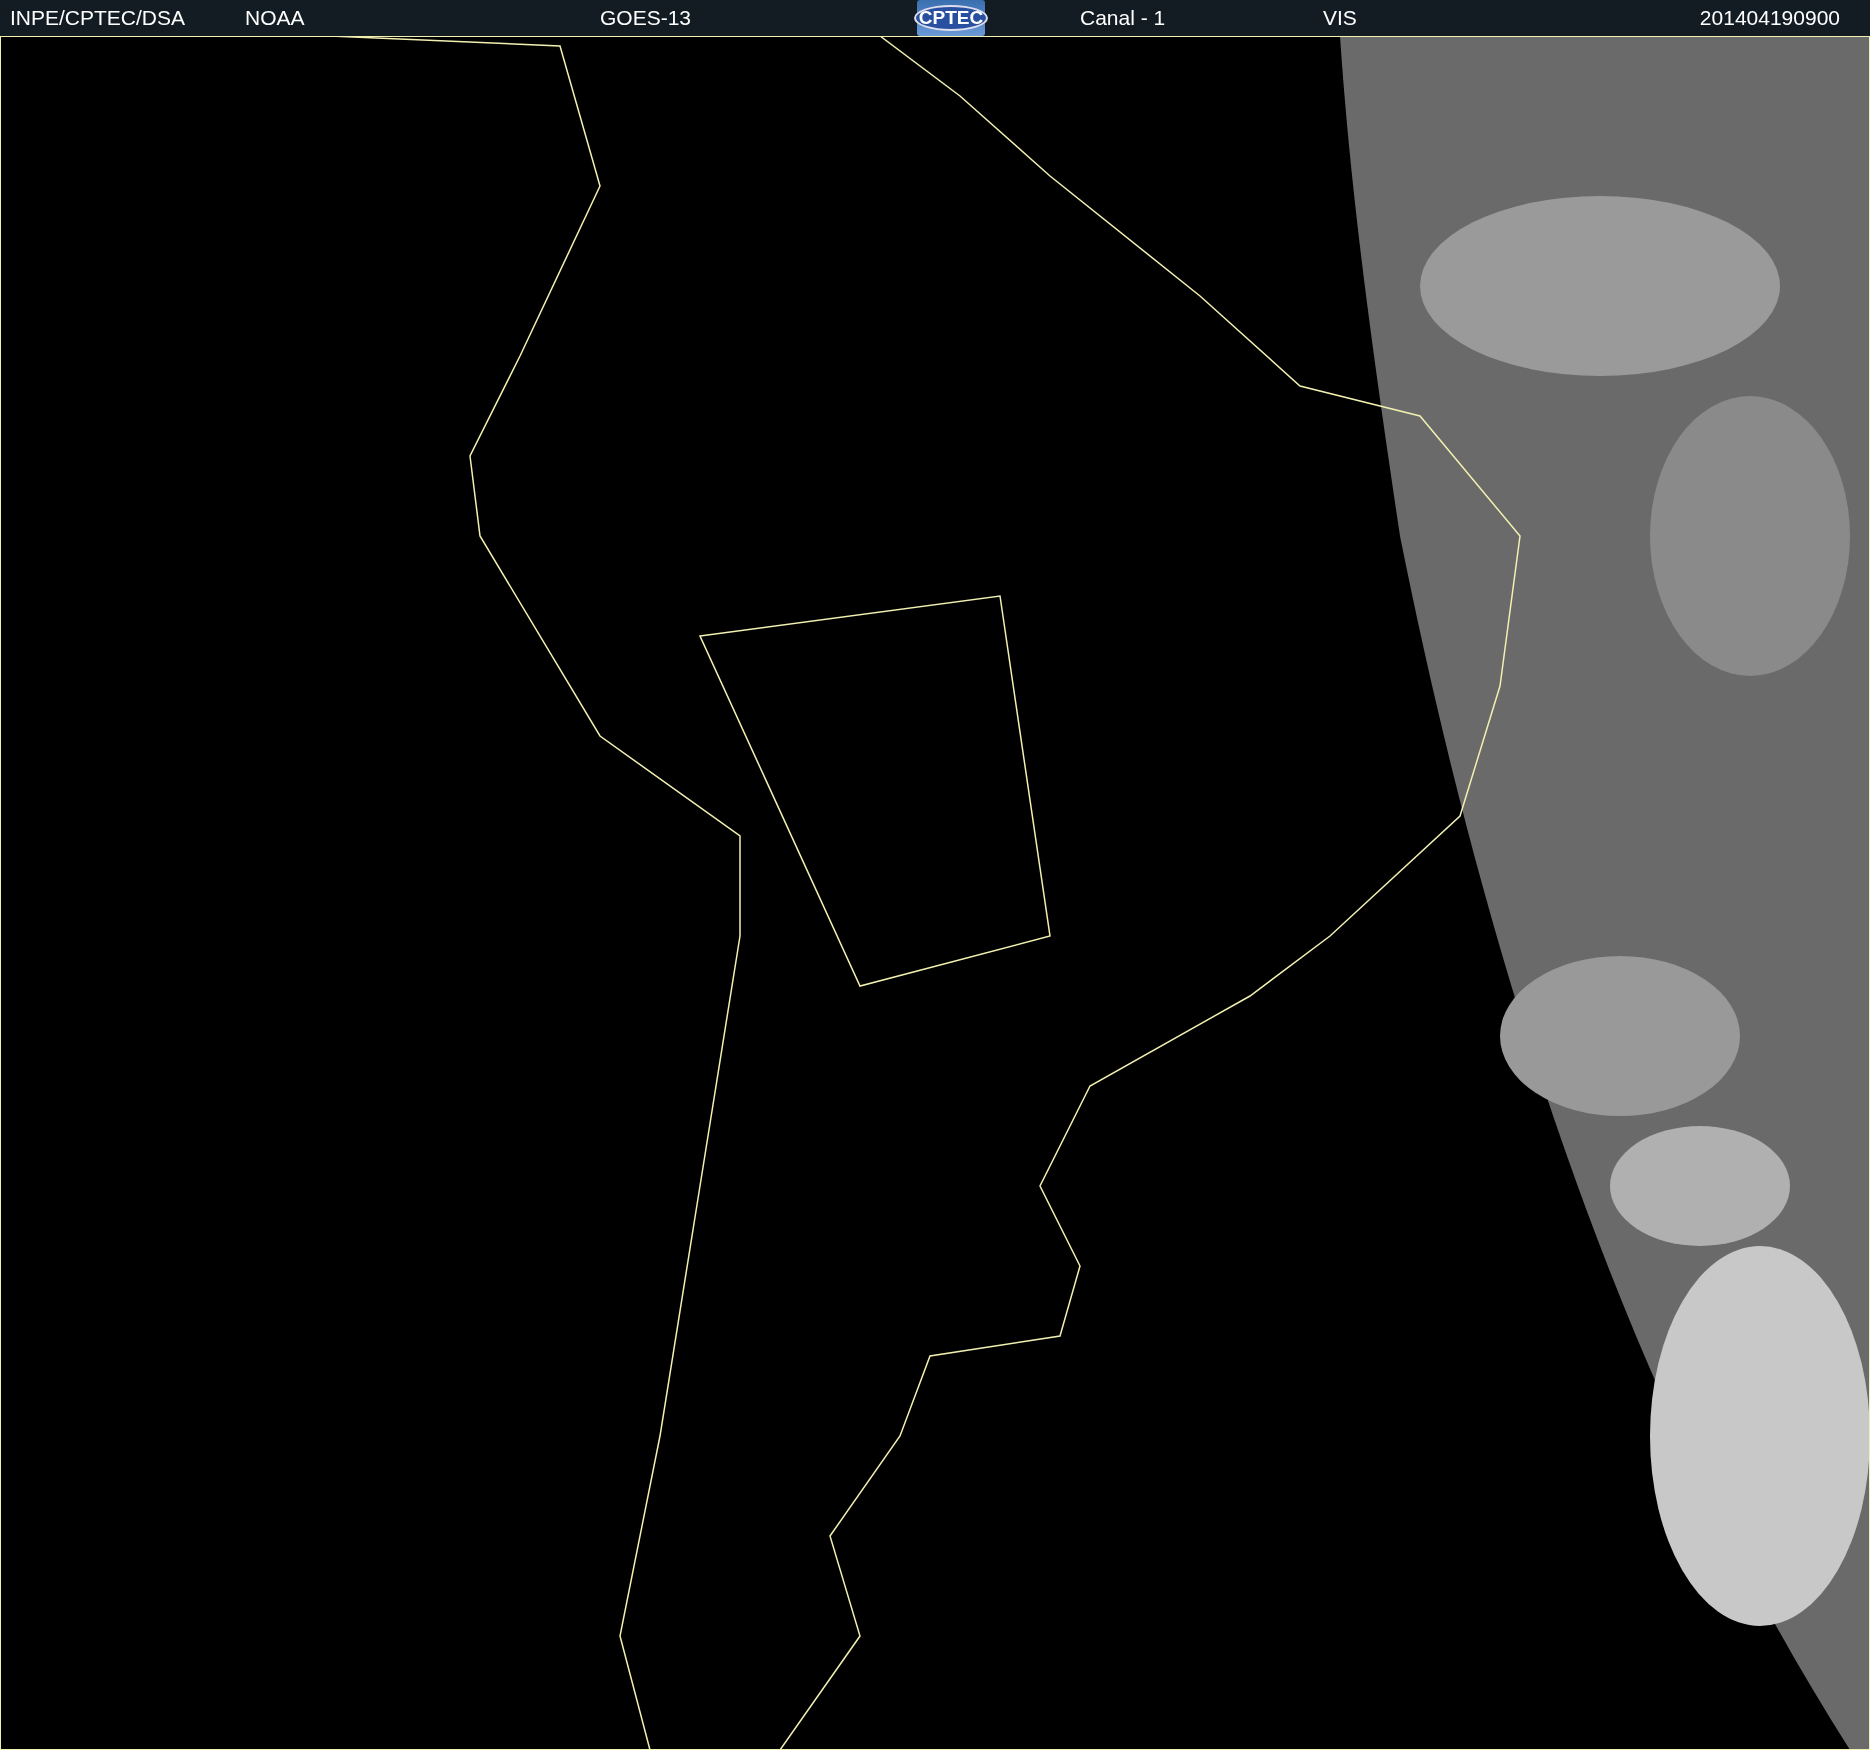  What do you see at coordinates (1123, 18) in the screenshot?
I see `header-label: Canal - 1` at bounding box center [1123, 18].